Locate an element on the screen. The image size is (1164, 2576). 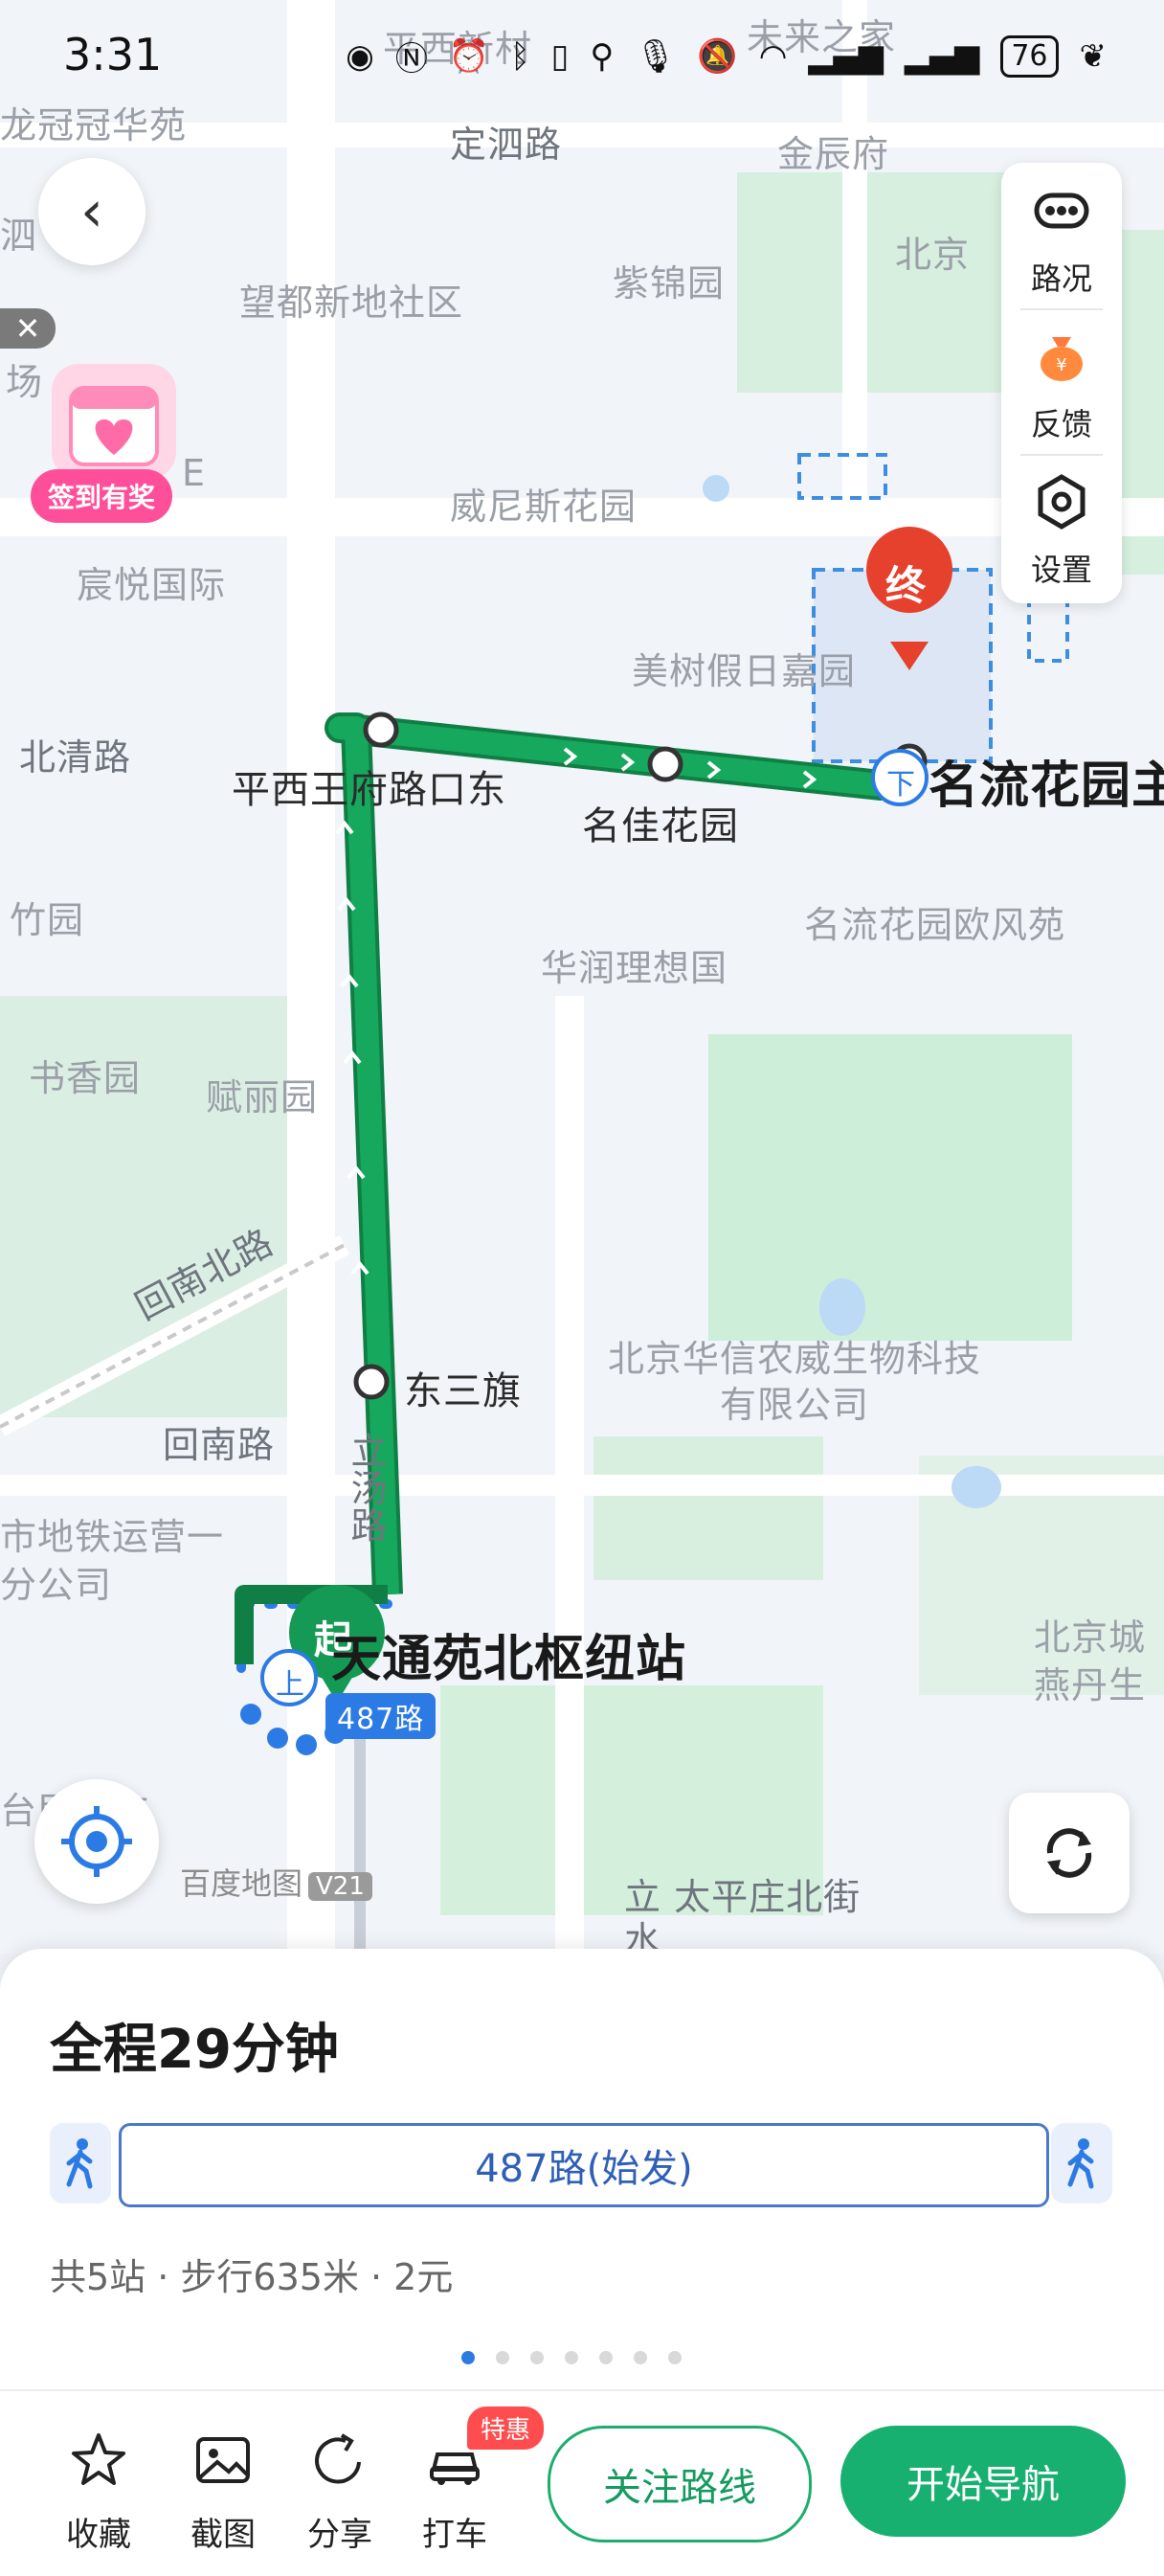
share-button: 分享 is located at coordinates (339, 2492).